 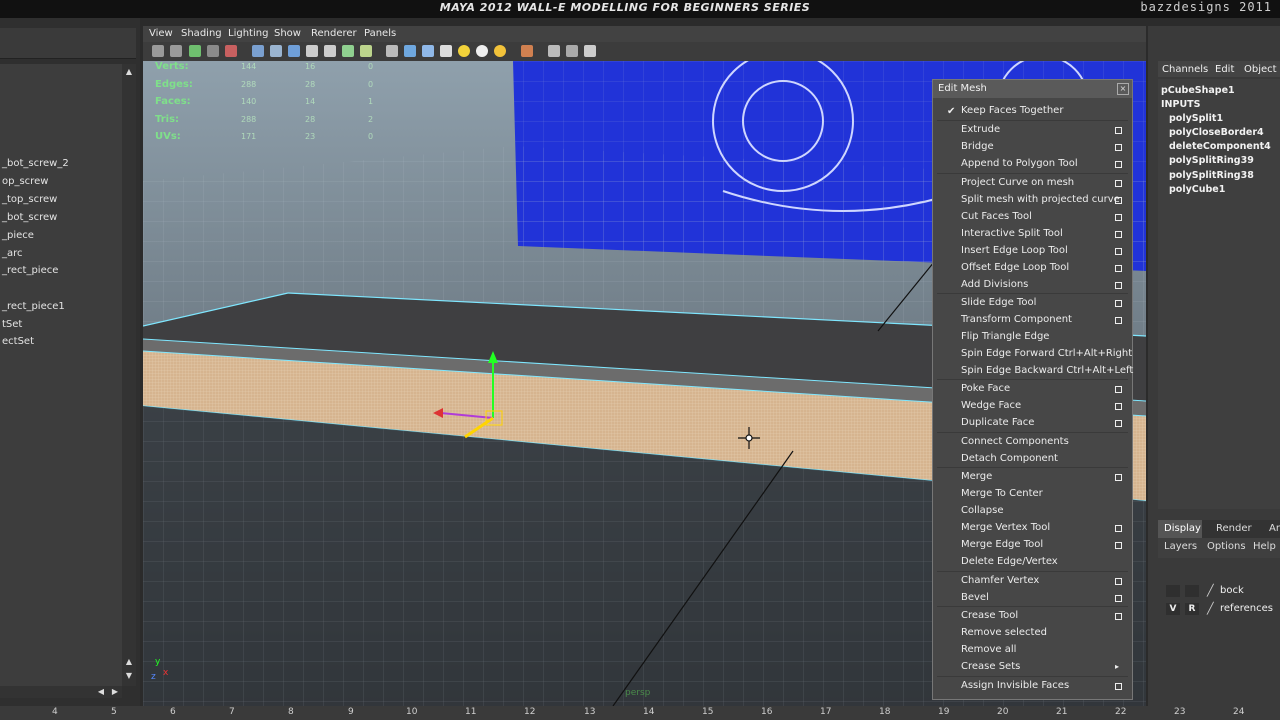 What do you see at coordinates (500, 51) in the screenshot?
I see `shadows-icon` at bounding box center [500, 51].